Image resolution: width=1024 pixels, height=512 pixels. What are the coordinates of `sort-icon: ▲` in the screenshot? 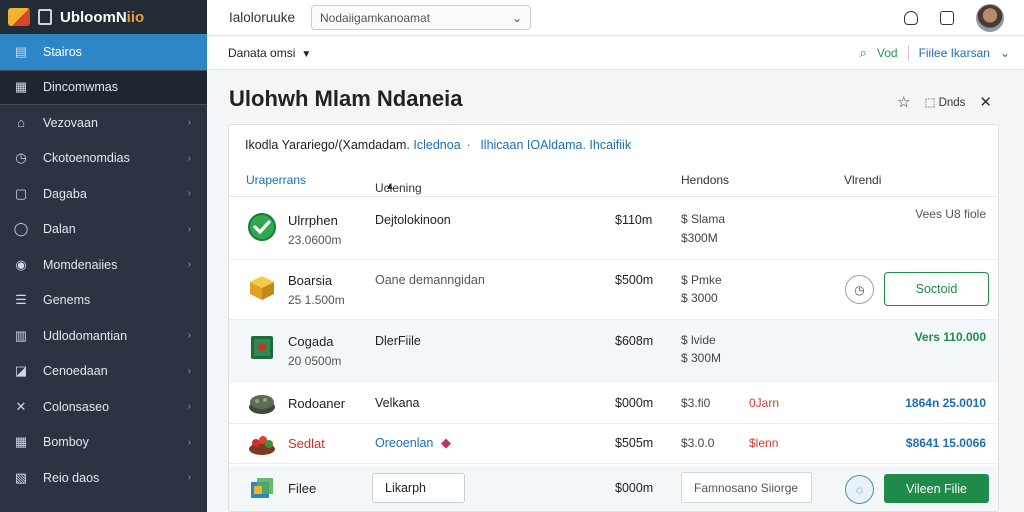 It's located at (390, 186).